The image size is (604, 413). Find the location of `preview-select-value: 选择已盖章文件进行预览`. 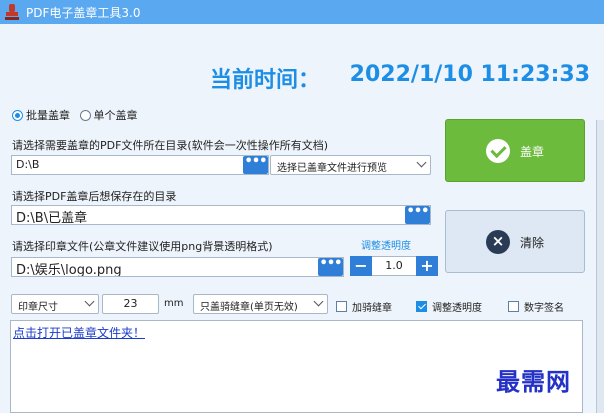

preview-select-value: 选择已盖章文件进行预览 is located at coordinates (332, 168).